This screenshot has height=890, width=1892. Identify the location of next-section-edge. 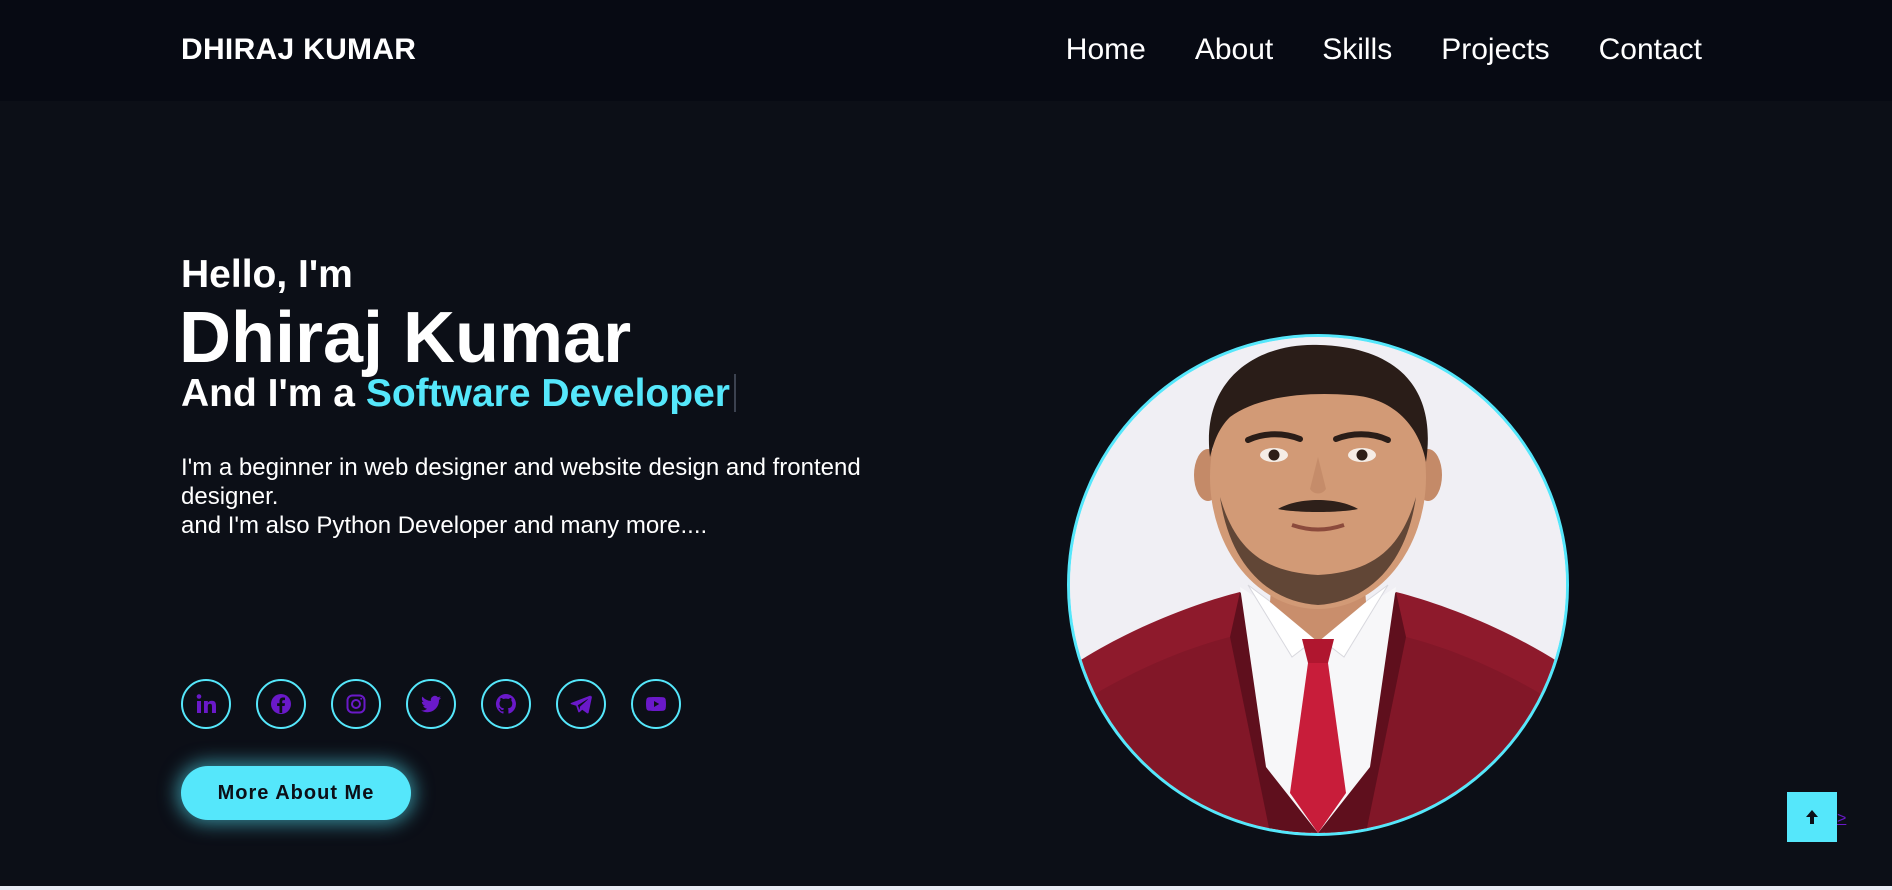
(946, 888).